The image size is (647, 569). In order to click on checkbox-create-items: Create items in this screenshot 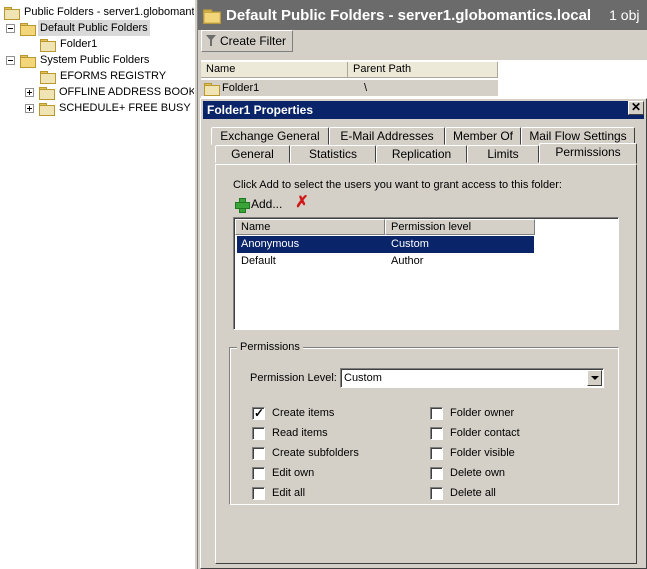, I will do `click(293, 413)`.